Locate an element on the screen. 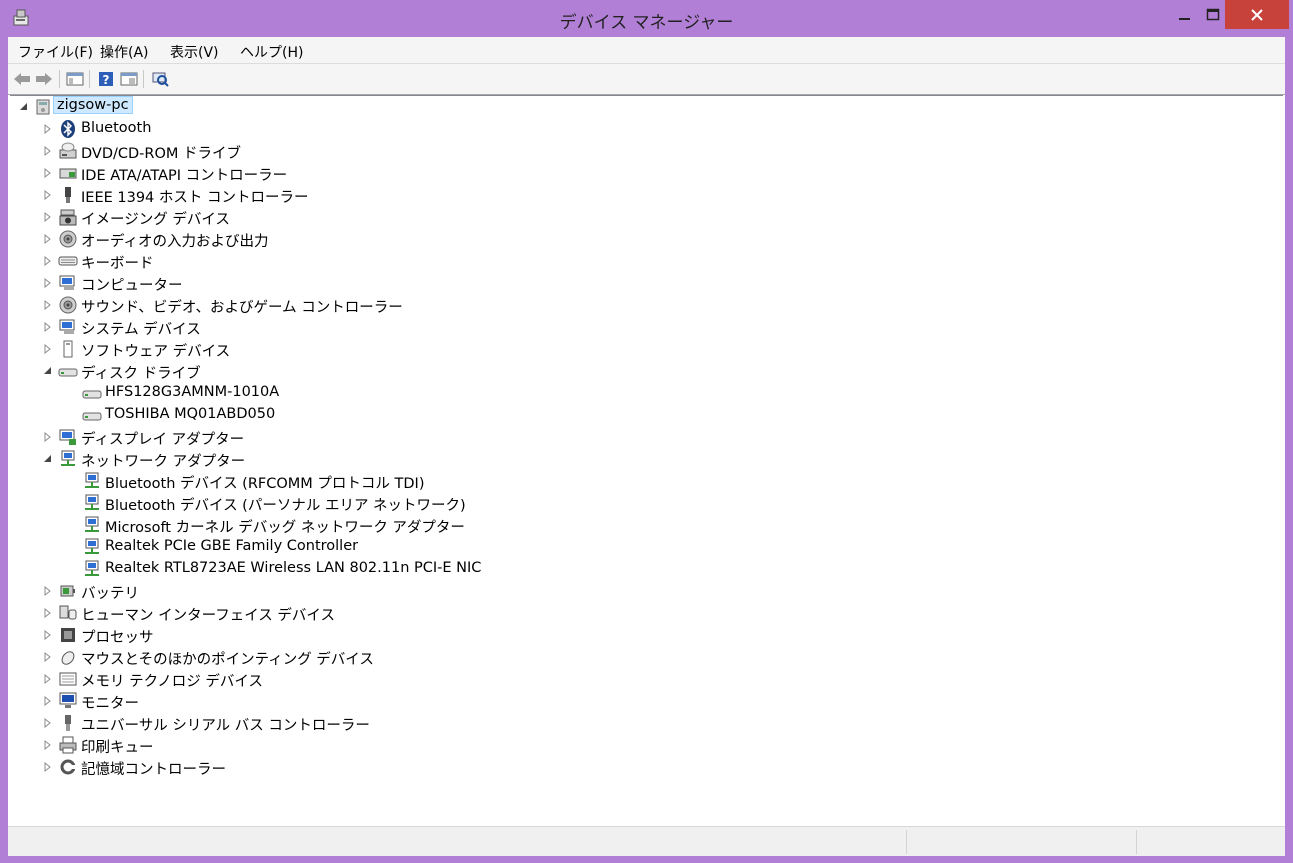 Image resolution: width=1293 pixels, height=863 pixels. storage-controller-icon is located at coordinates (68, 767).